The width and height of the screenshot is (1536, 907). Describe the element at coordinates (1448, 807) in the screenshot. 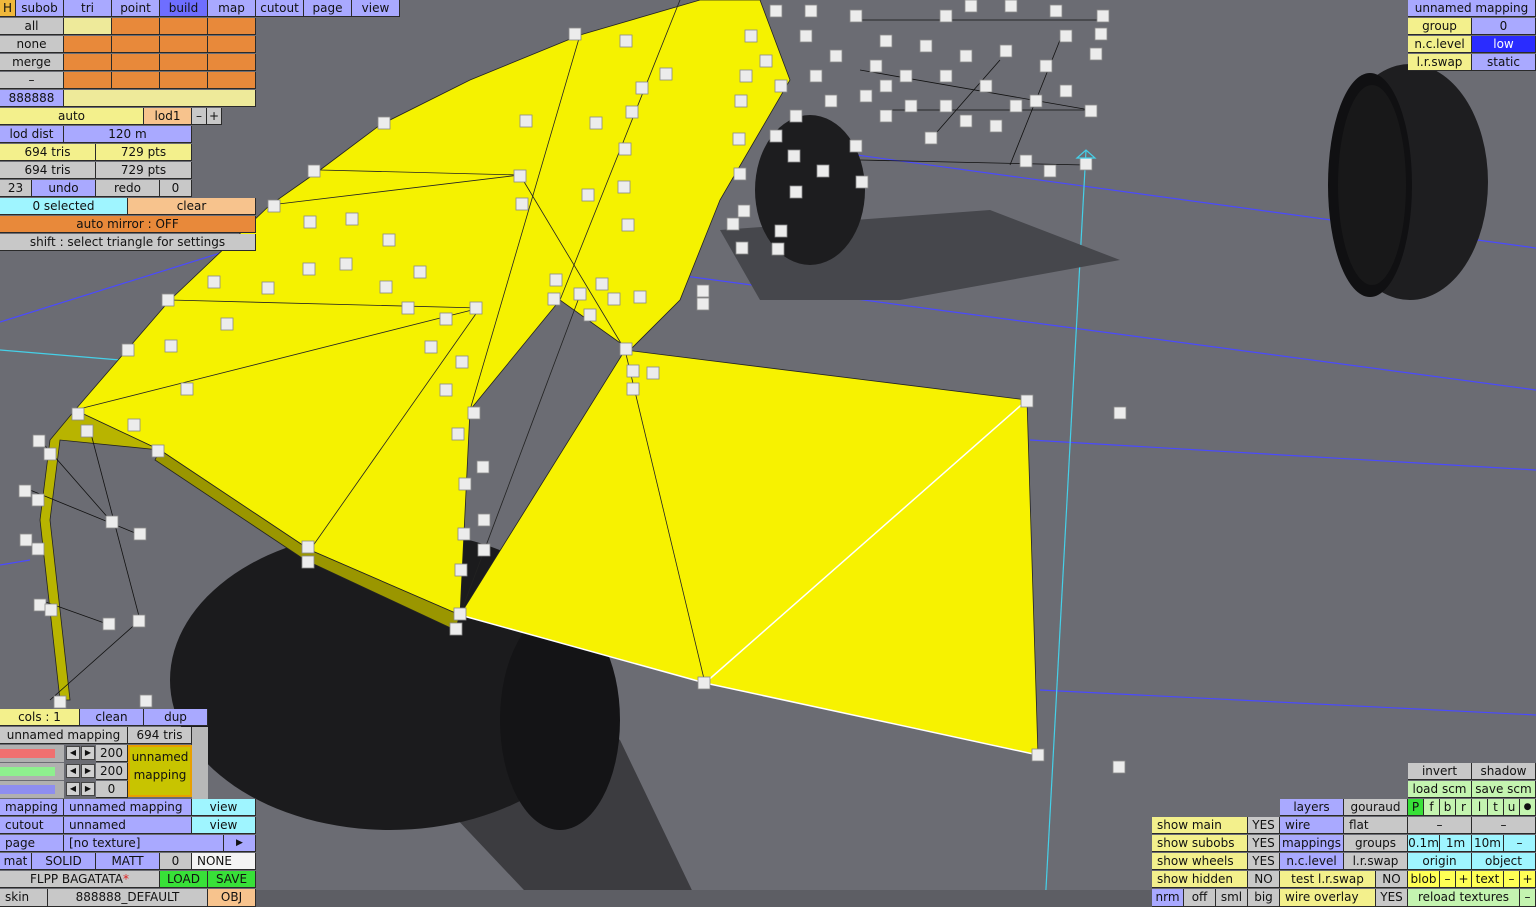

I see `channel-b: b` at that location.